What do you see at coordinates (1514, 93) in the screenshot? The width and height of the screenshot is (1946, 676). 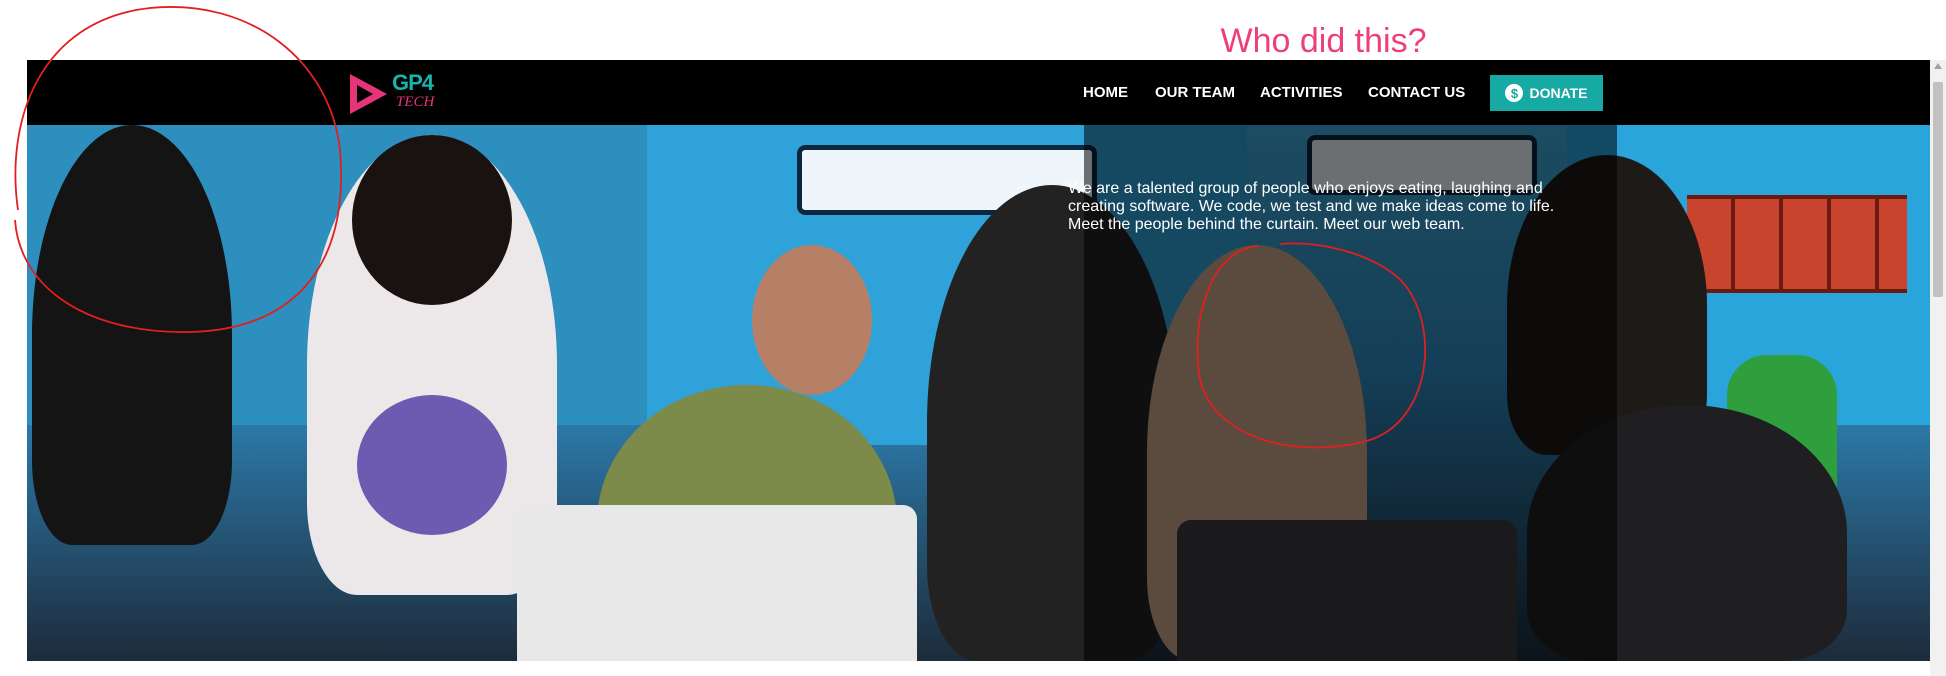 I see `dollar-icon: $` at bounding box center [1514, 93].